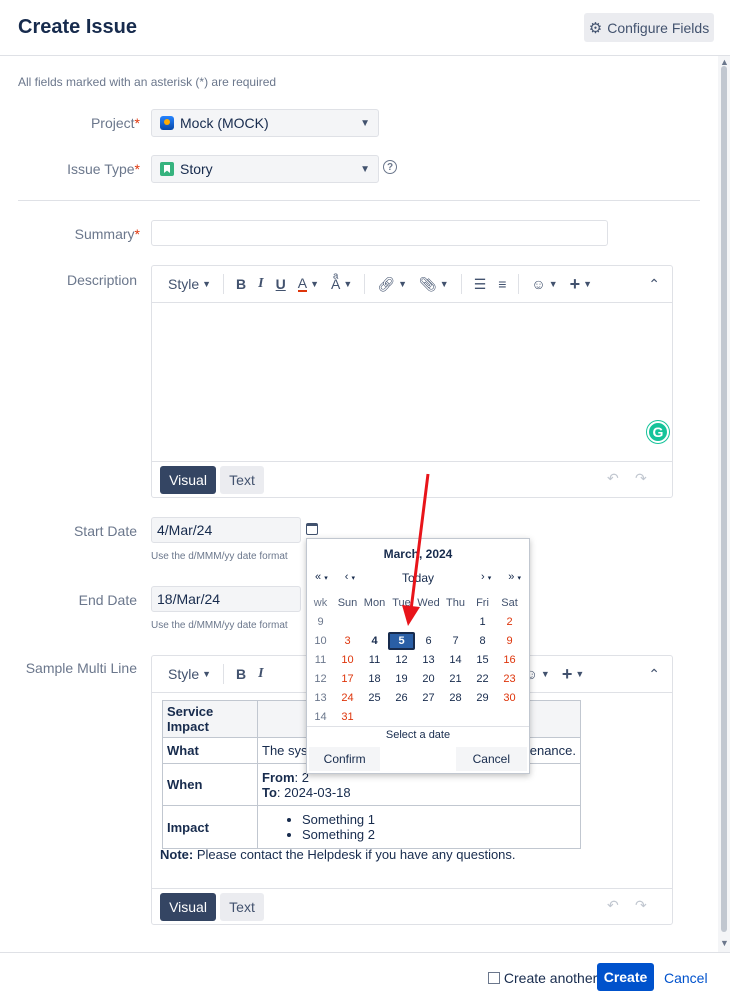 This screenshot has width=730, height=999. I want to click on create-button: Create, so click(625, 977).